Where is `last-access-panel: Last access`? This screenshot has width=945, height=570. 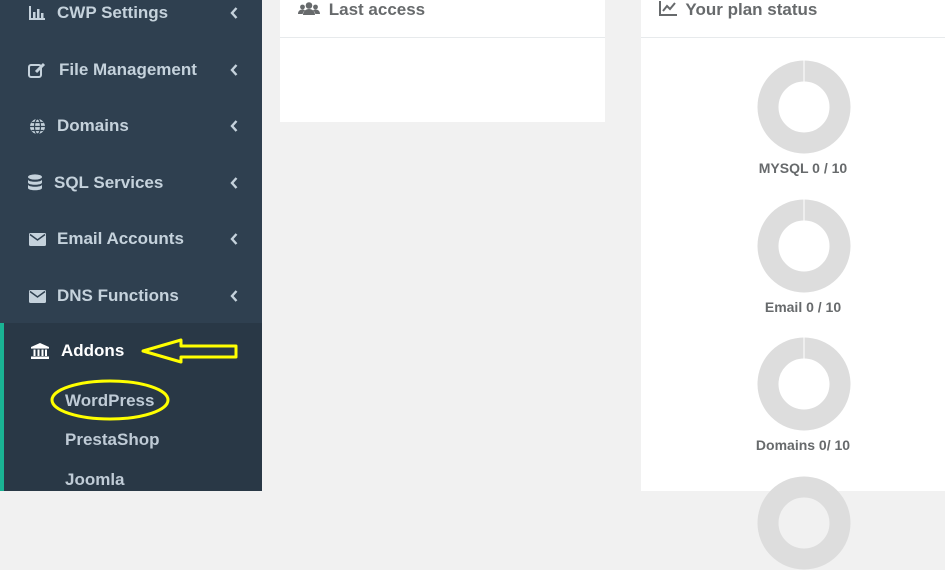 last-access-panel: Last access is located at coordinates (442, 61).